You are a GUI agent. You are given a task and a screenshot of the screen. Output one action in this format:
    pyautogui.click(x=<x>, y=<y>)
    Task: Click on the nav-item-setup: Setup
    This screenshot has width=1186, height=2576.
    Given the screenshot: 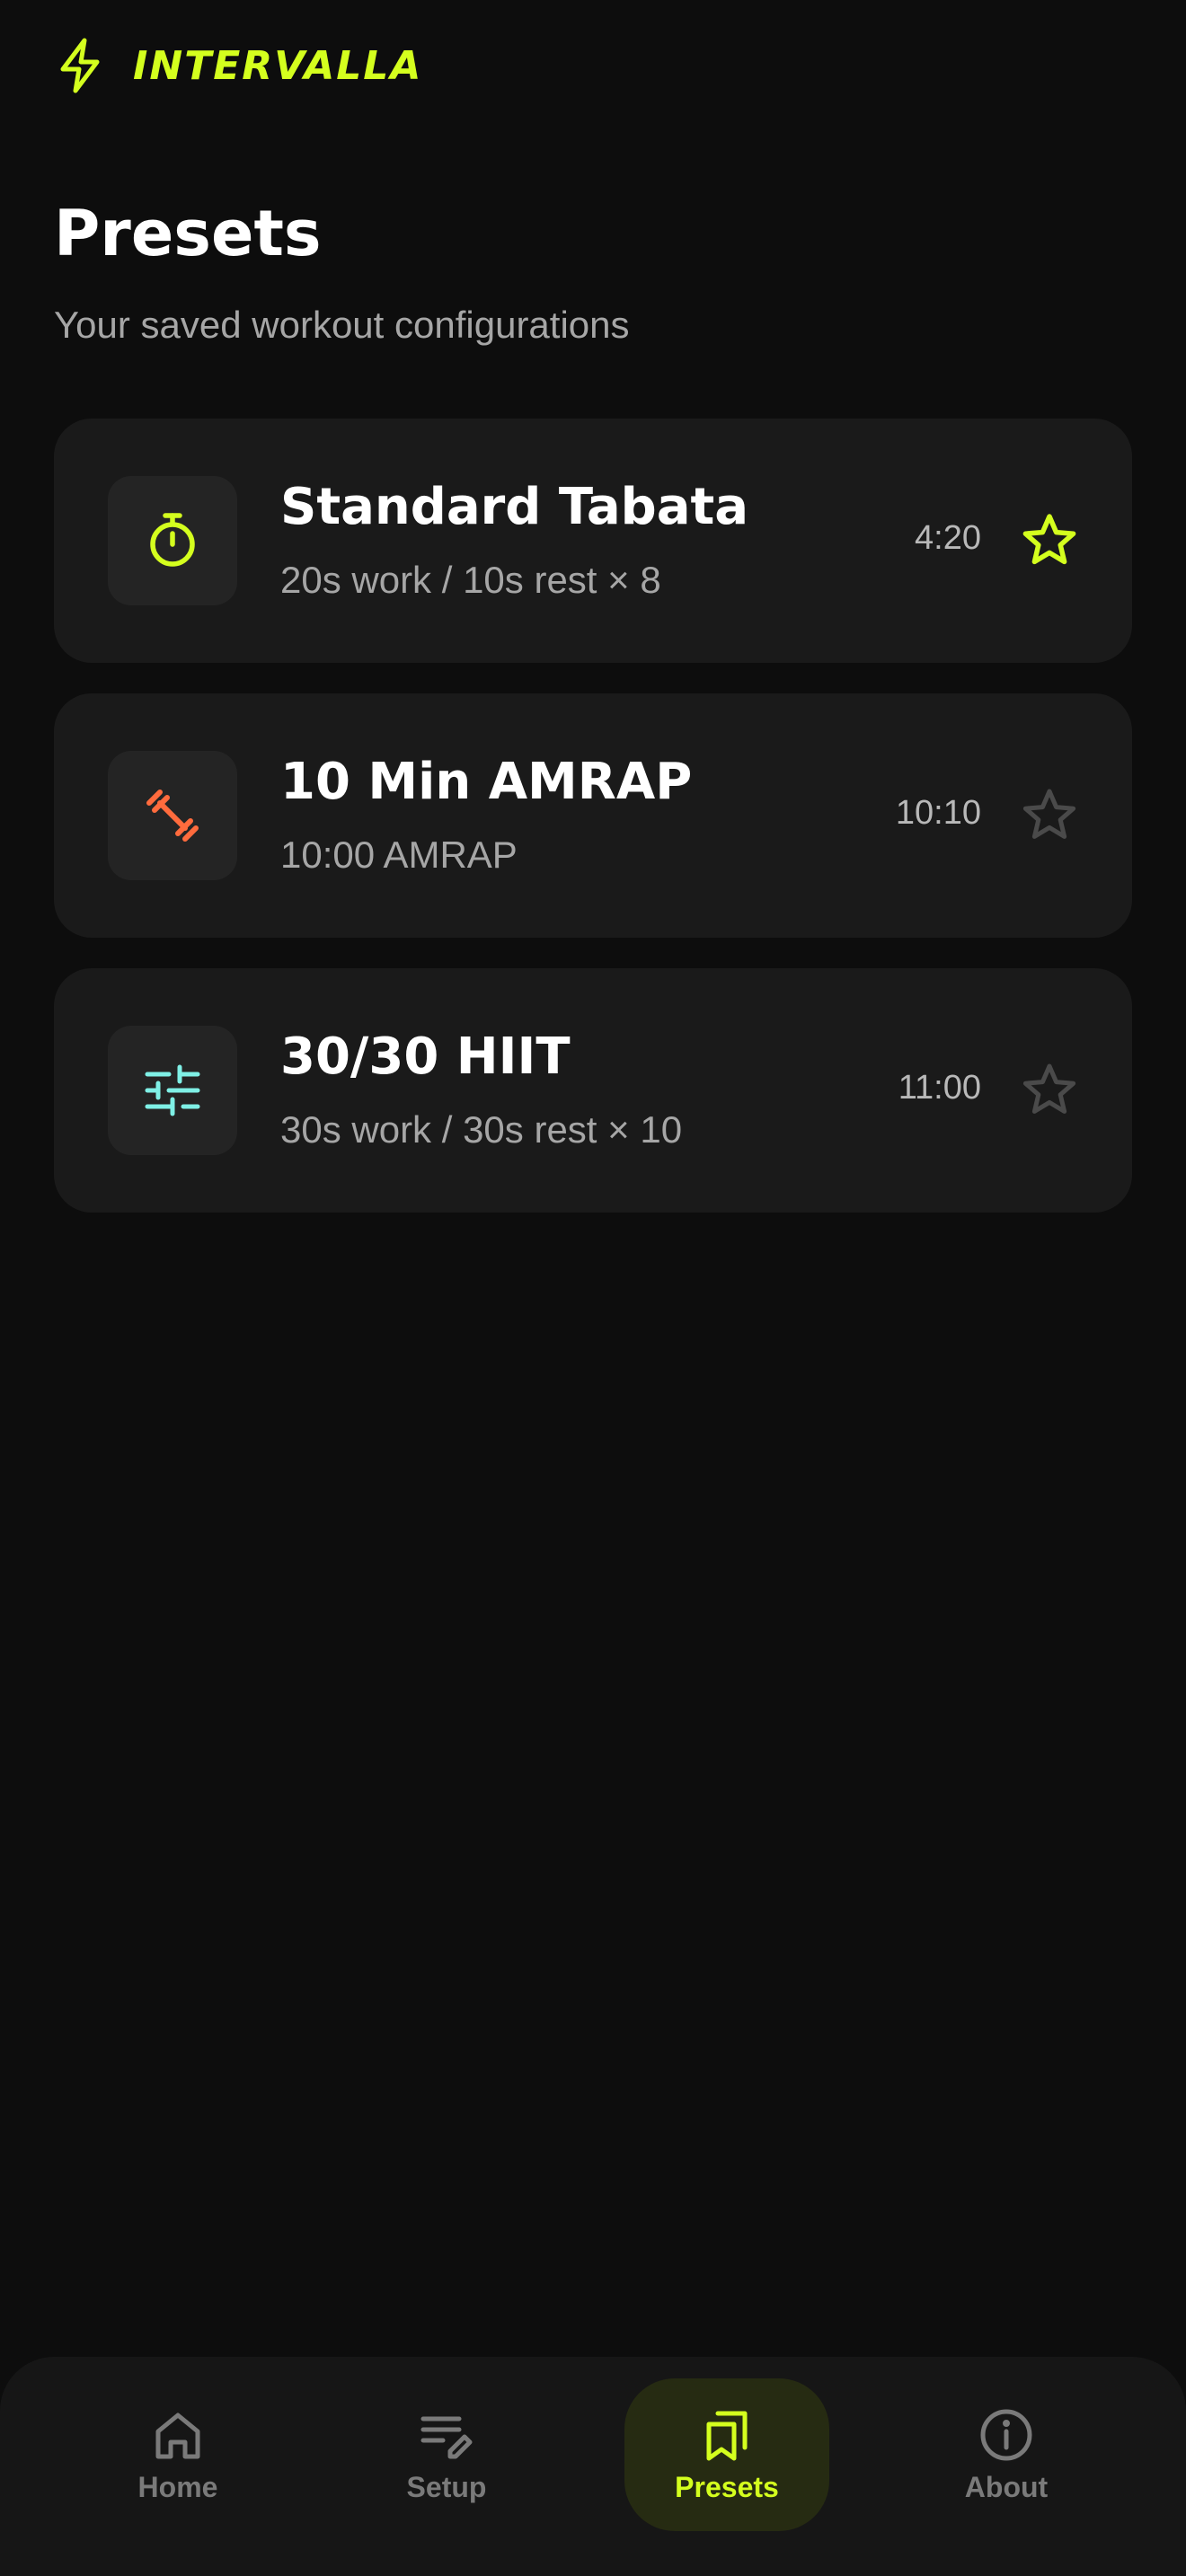 What is the action you would take?
    pyautogui.click(x=446, y=2454)
    